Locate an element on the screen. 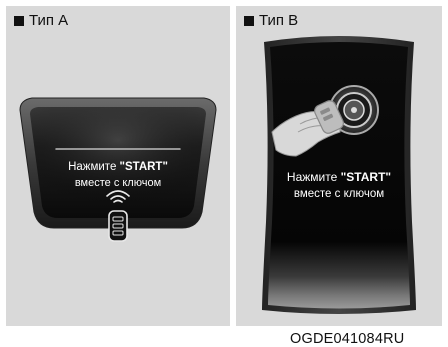 The image size is (448, 347). type-a-prompt-line1: Нажмите "START" is located at coordinates (118, 167).